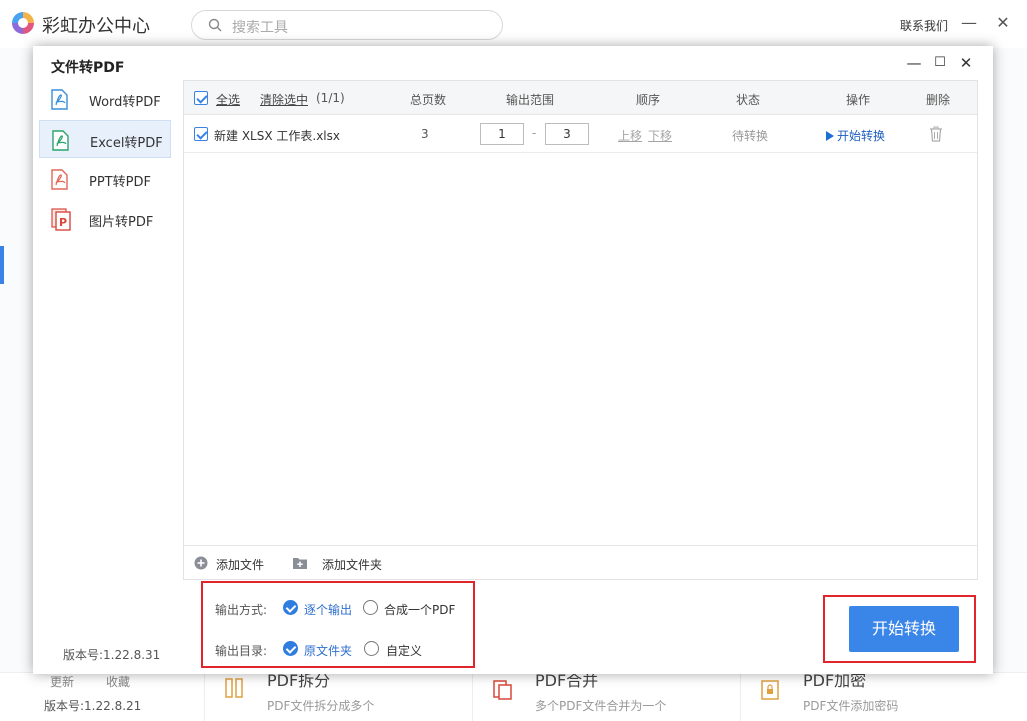 Image resolution: width=1027 pixels, height=721 pixels. Describe the element at coordinates (62, 681) in the screenshot. I see `update-link: 更新` at that location.